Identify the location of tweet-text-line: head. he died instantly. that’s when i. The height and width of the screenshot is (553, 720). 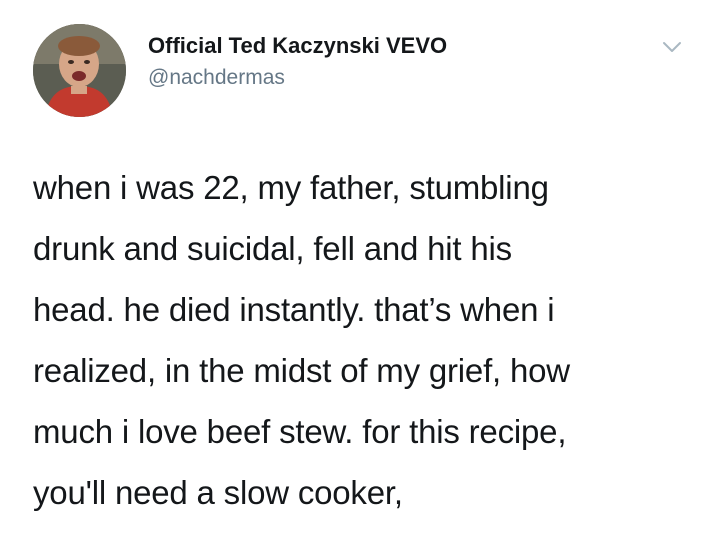
(294, 309).